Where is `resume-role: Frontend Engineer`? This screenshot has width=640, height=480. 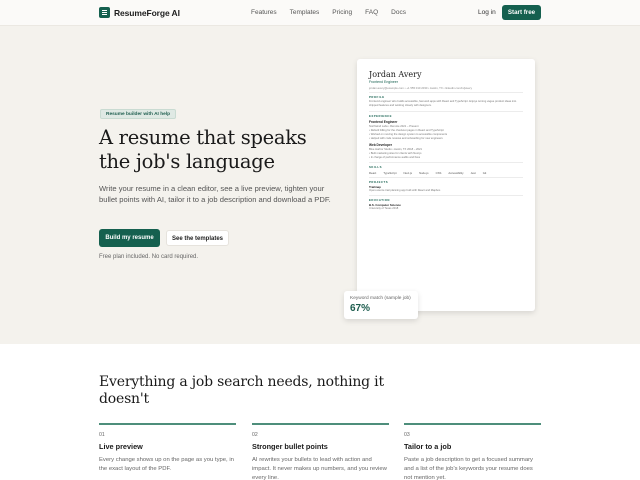
resume-role: Frontend Engineer is located at coordinates (383, 82).